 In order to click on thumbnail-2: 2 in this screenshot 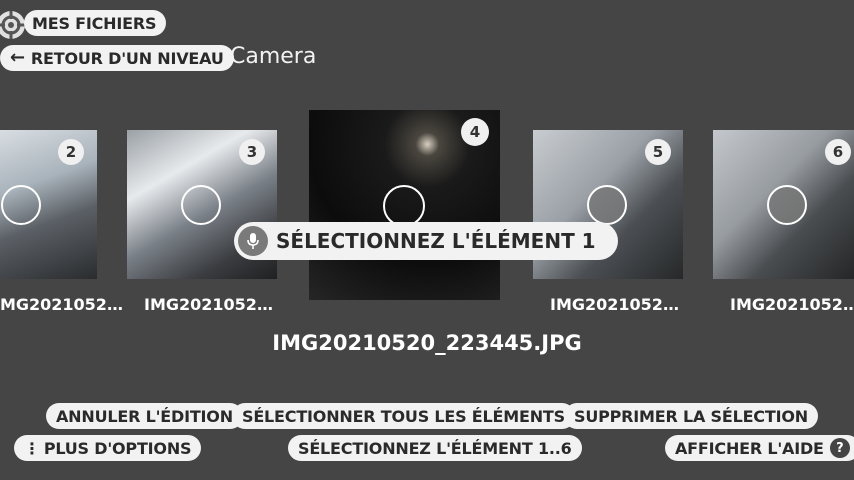, I will do `click(48, 204)`.